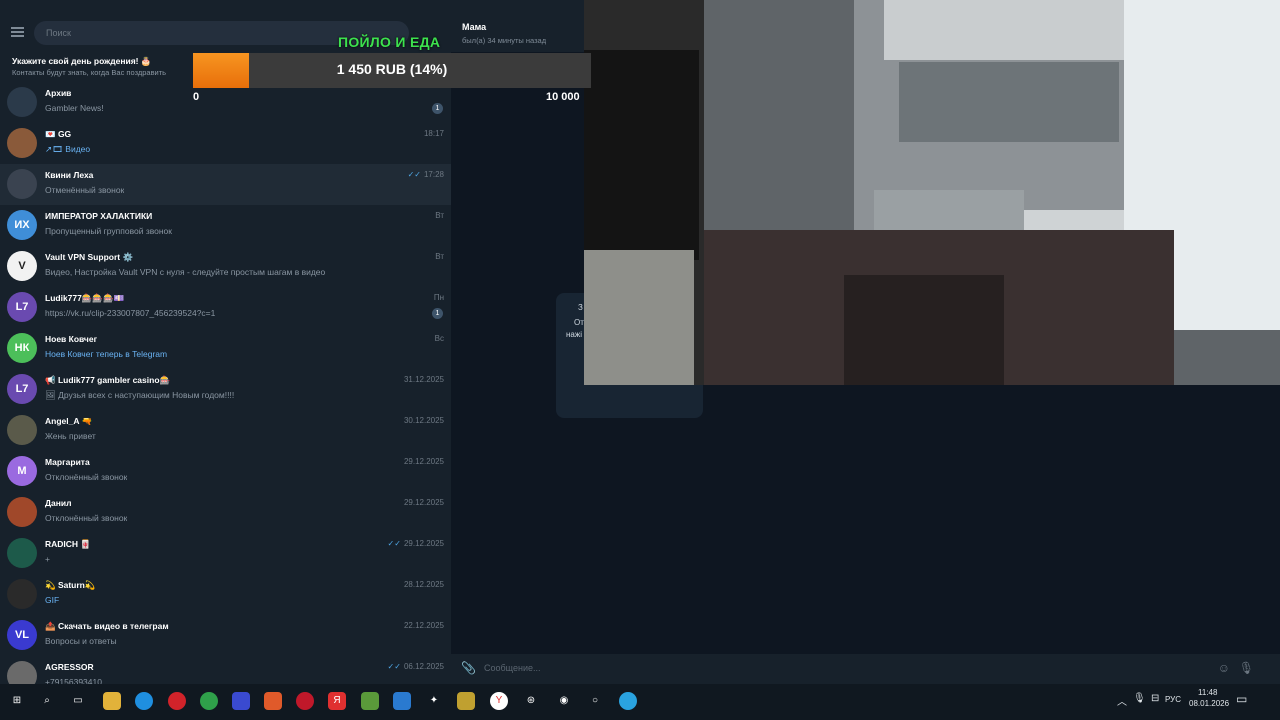 Image resolution: width=1280 pixels, height=720 pixels. Describe the element at coordinates (466, 701) in the screenshot. I see `game-icon` at that location.